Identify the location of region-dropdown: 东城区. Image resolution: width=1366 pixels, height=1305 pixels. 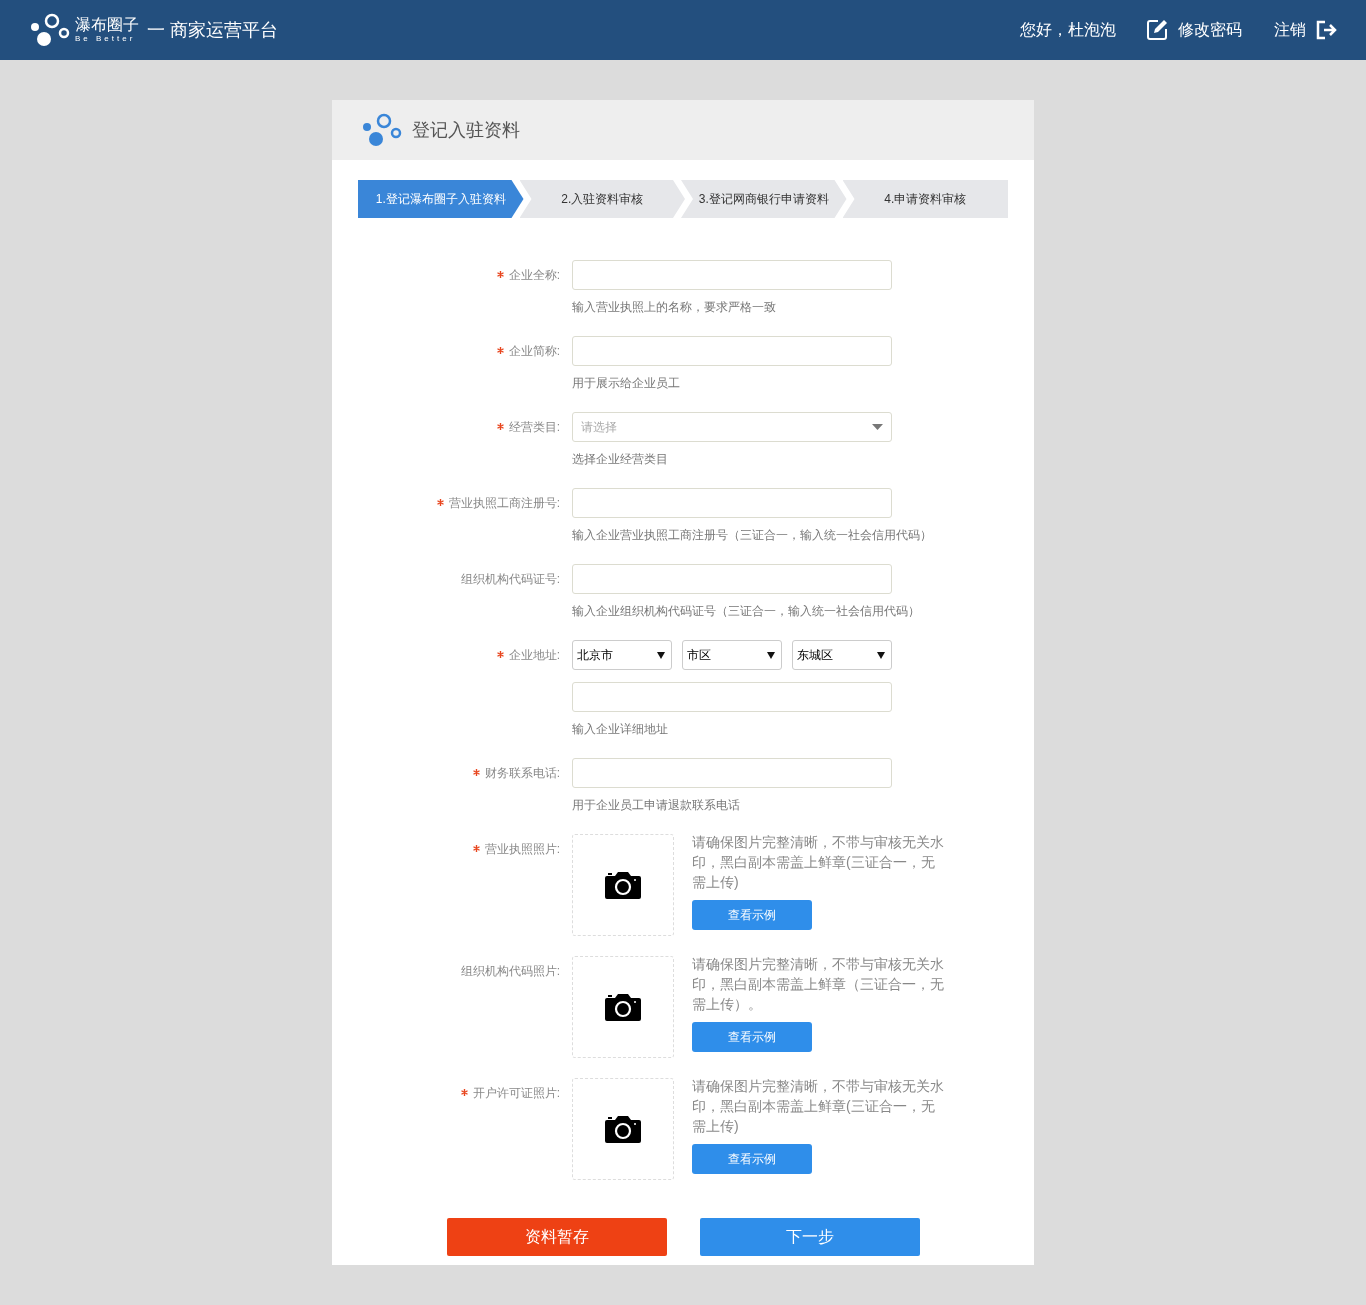
(842, 655).